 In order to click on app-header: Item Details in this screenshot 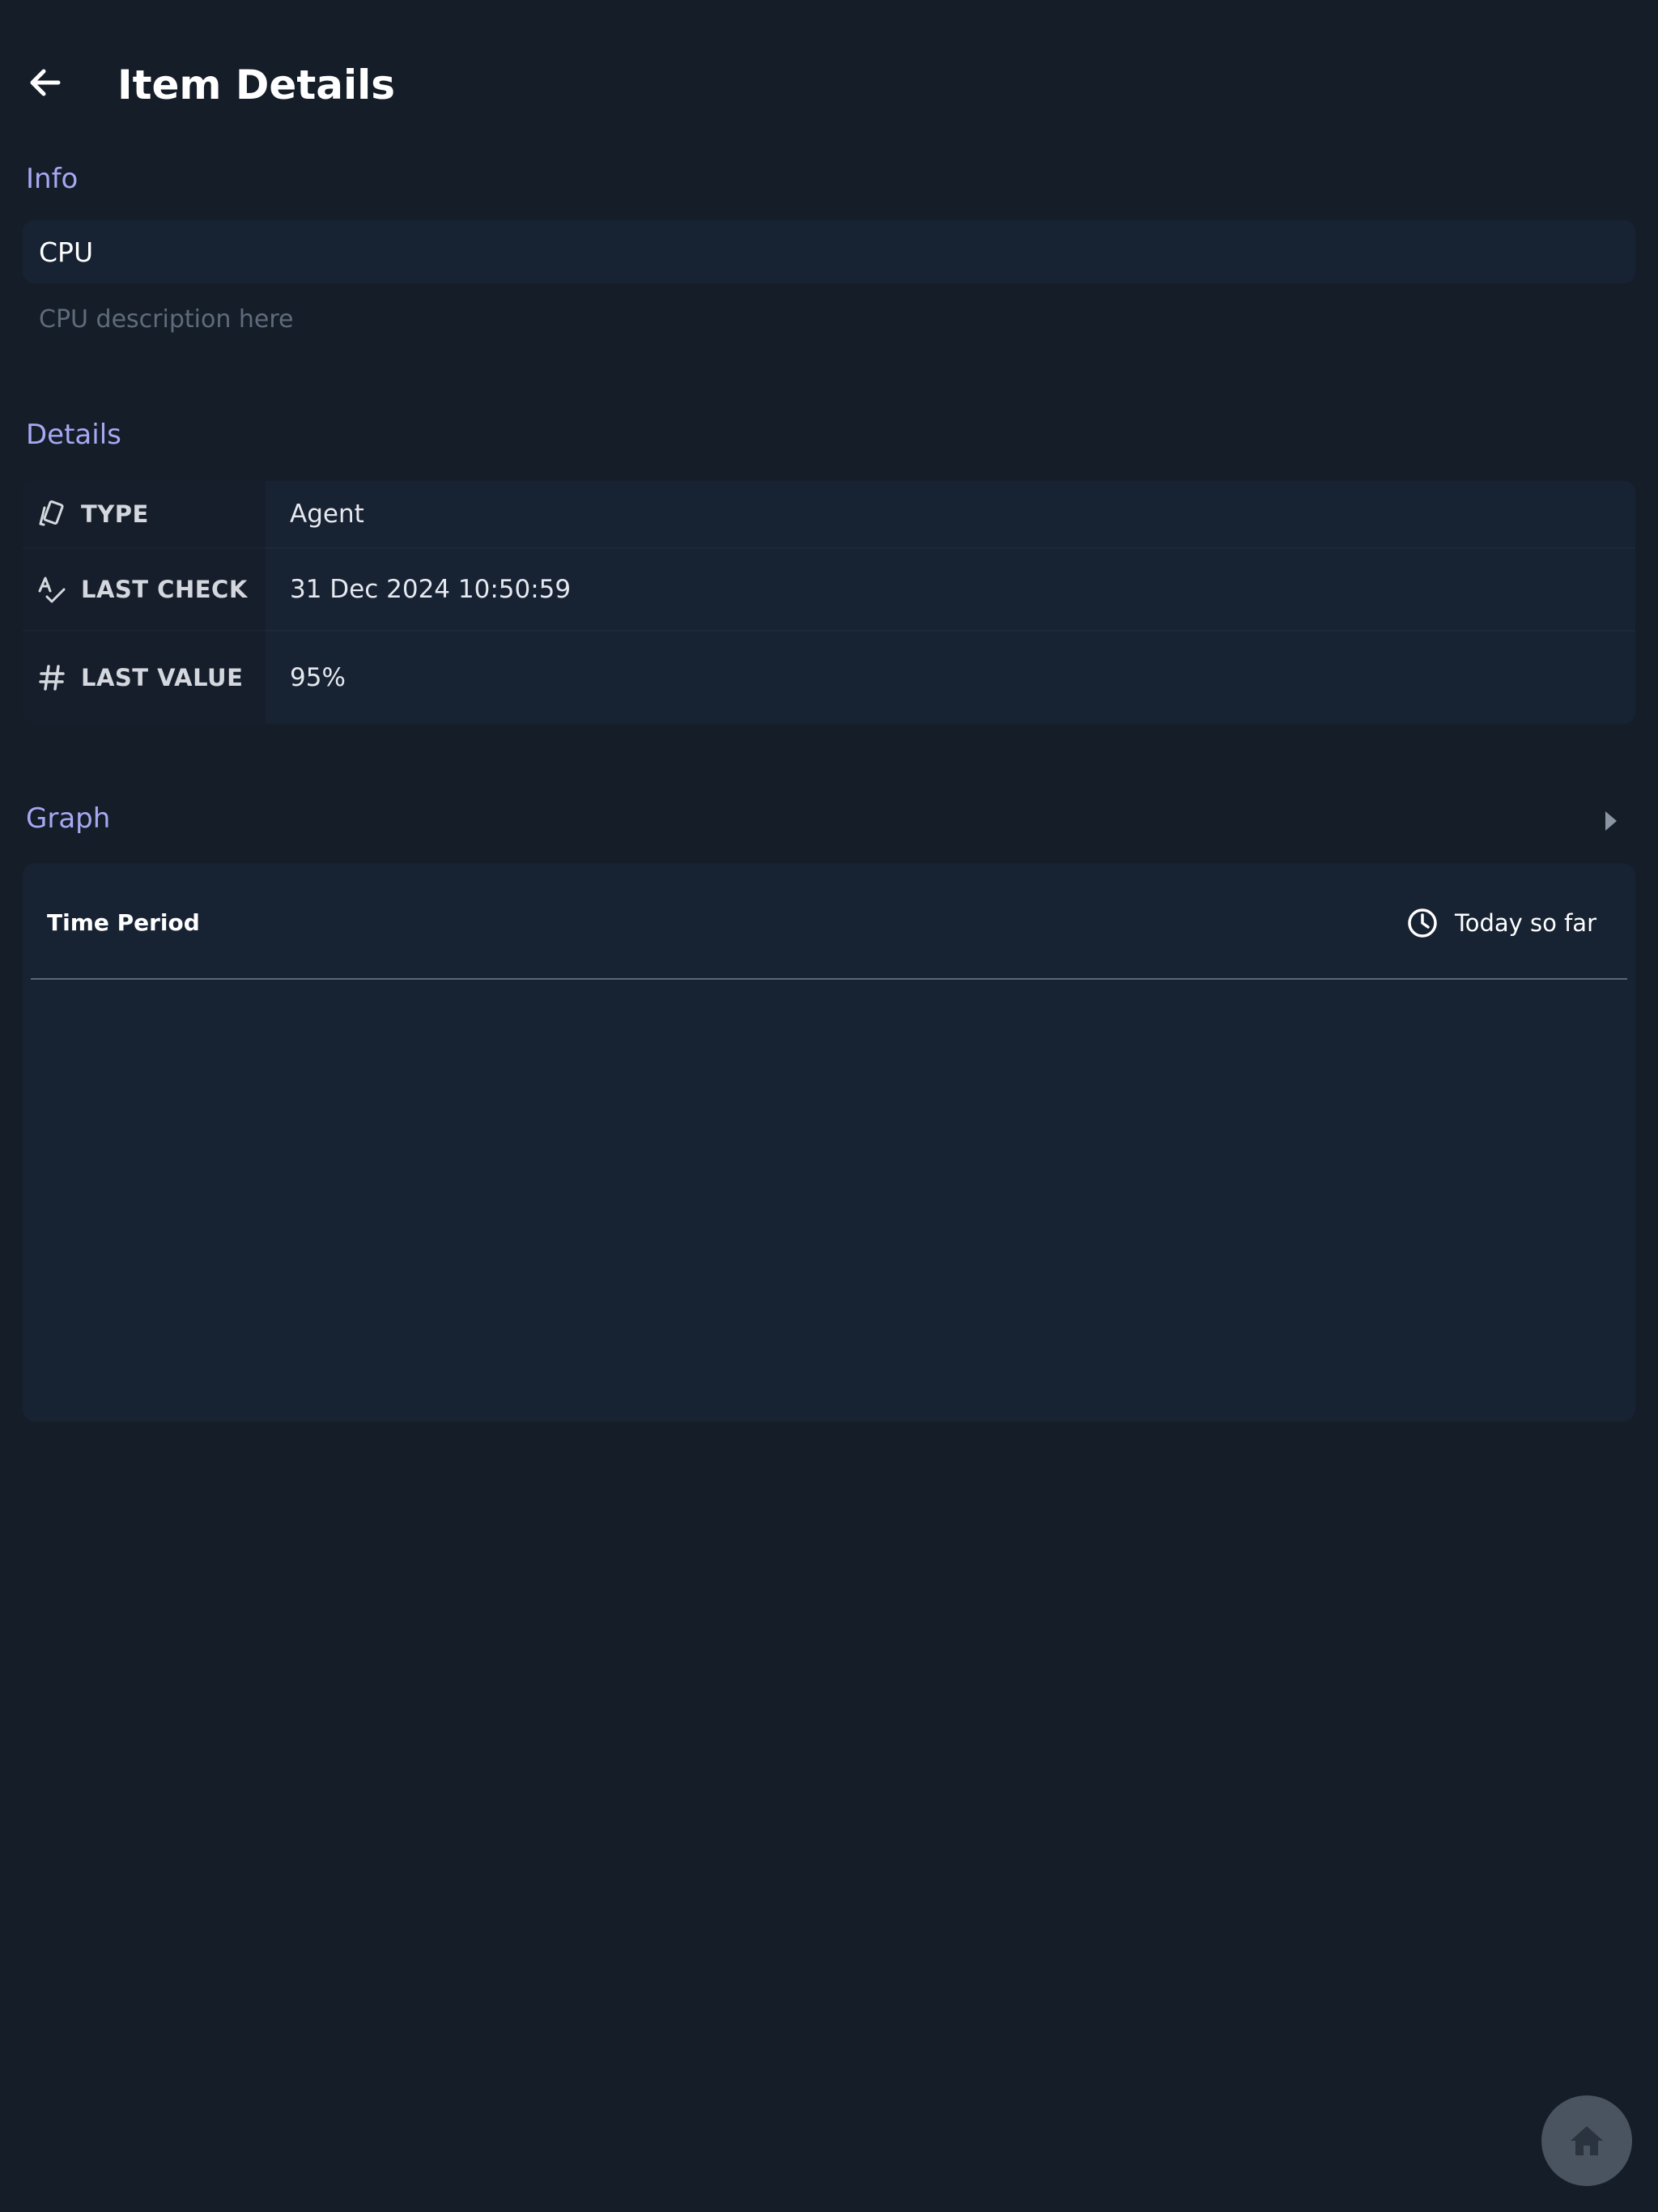, I will do `click(829, 77)`.